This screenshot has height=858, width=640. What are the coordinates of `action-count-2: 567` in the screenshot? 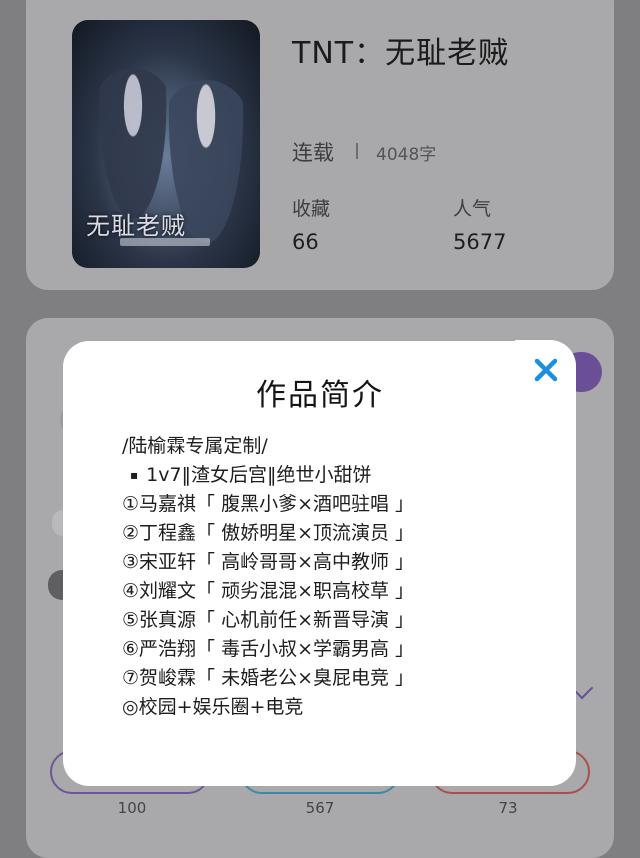 It's located at (320, 808).